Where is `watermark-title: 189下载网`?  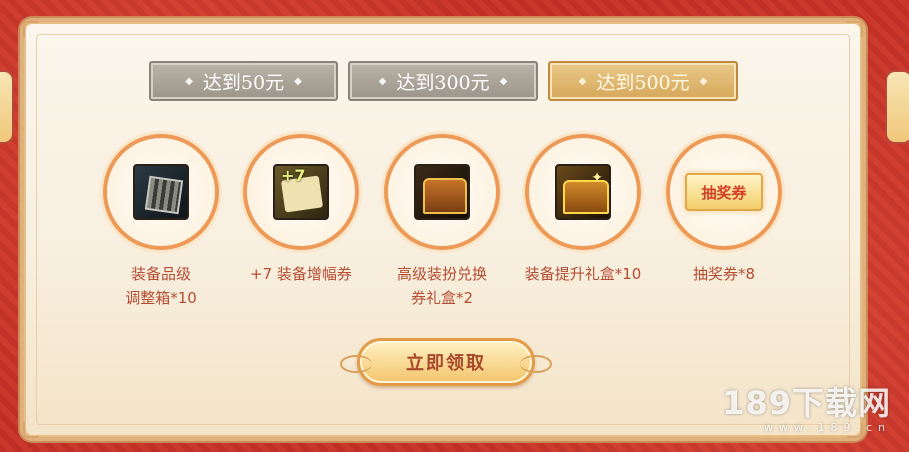 watermark-title: 189下载网 is located at coordinates (806, 403).